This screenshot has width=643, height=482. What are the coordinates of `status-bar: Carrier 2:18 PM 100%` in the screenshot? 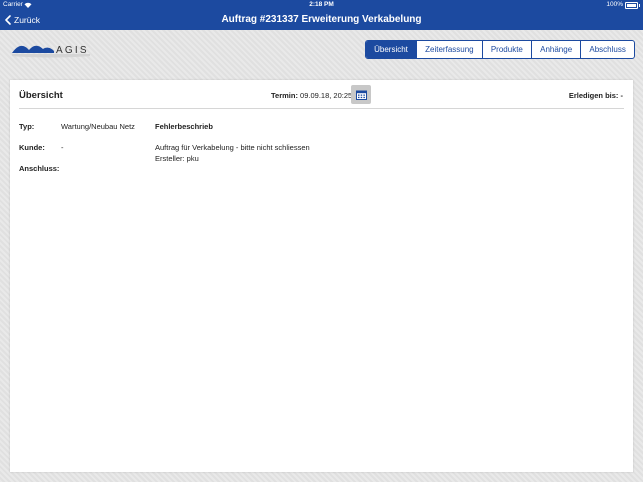 It's located at (321, 5).